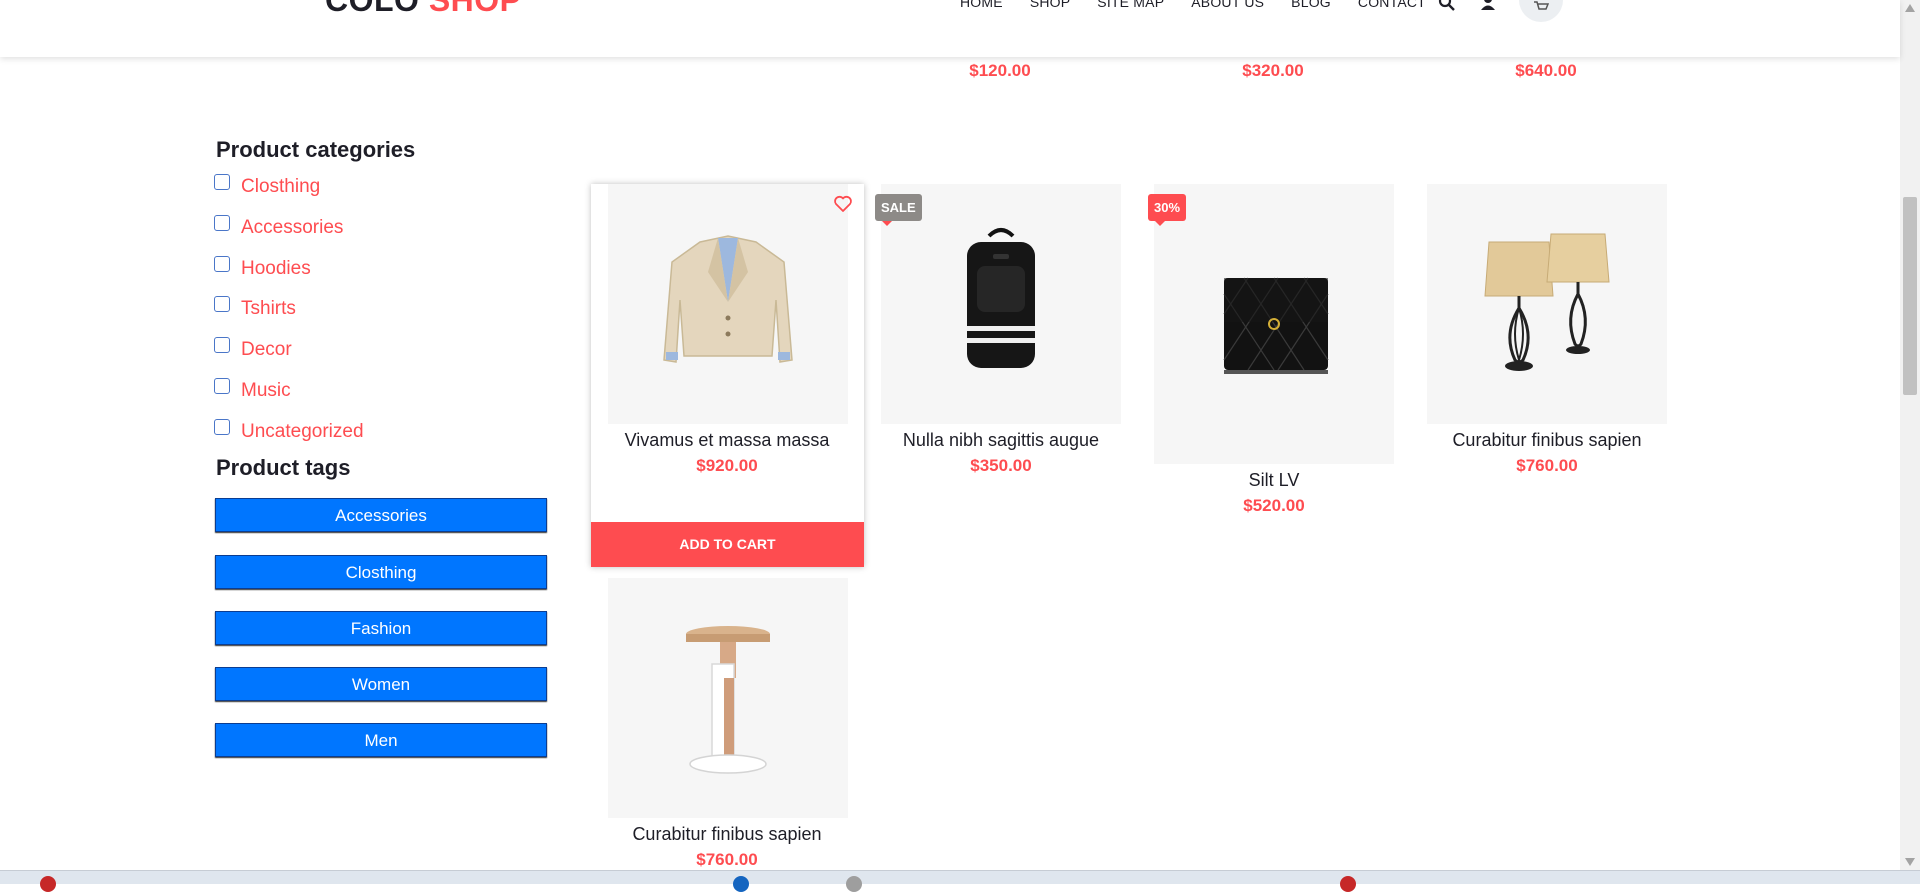 Image resolution: width=1920 pixels, height=892 pixels. I want to click on category-label: Uncategorized, so click(302, 432).